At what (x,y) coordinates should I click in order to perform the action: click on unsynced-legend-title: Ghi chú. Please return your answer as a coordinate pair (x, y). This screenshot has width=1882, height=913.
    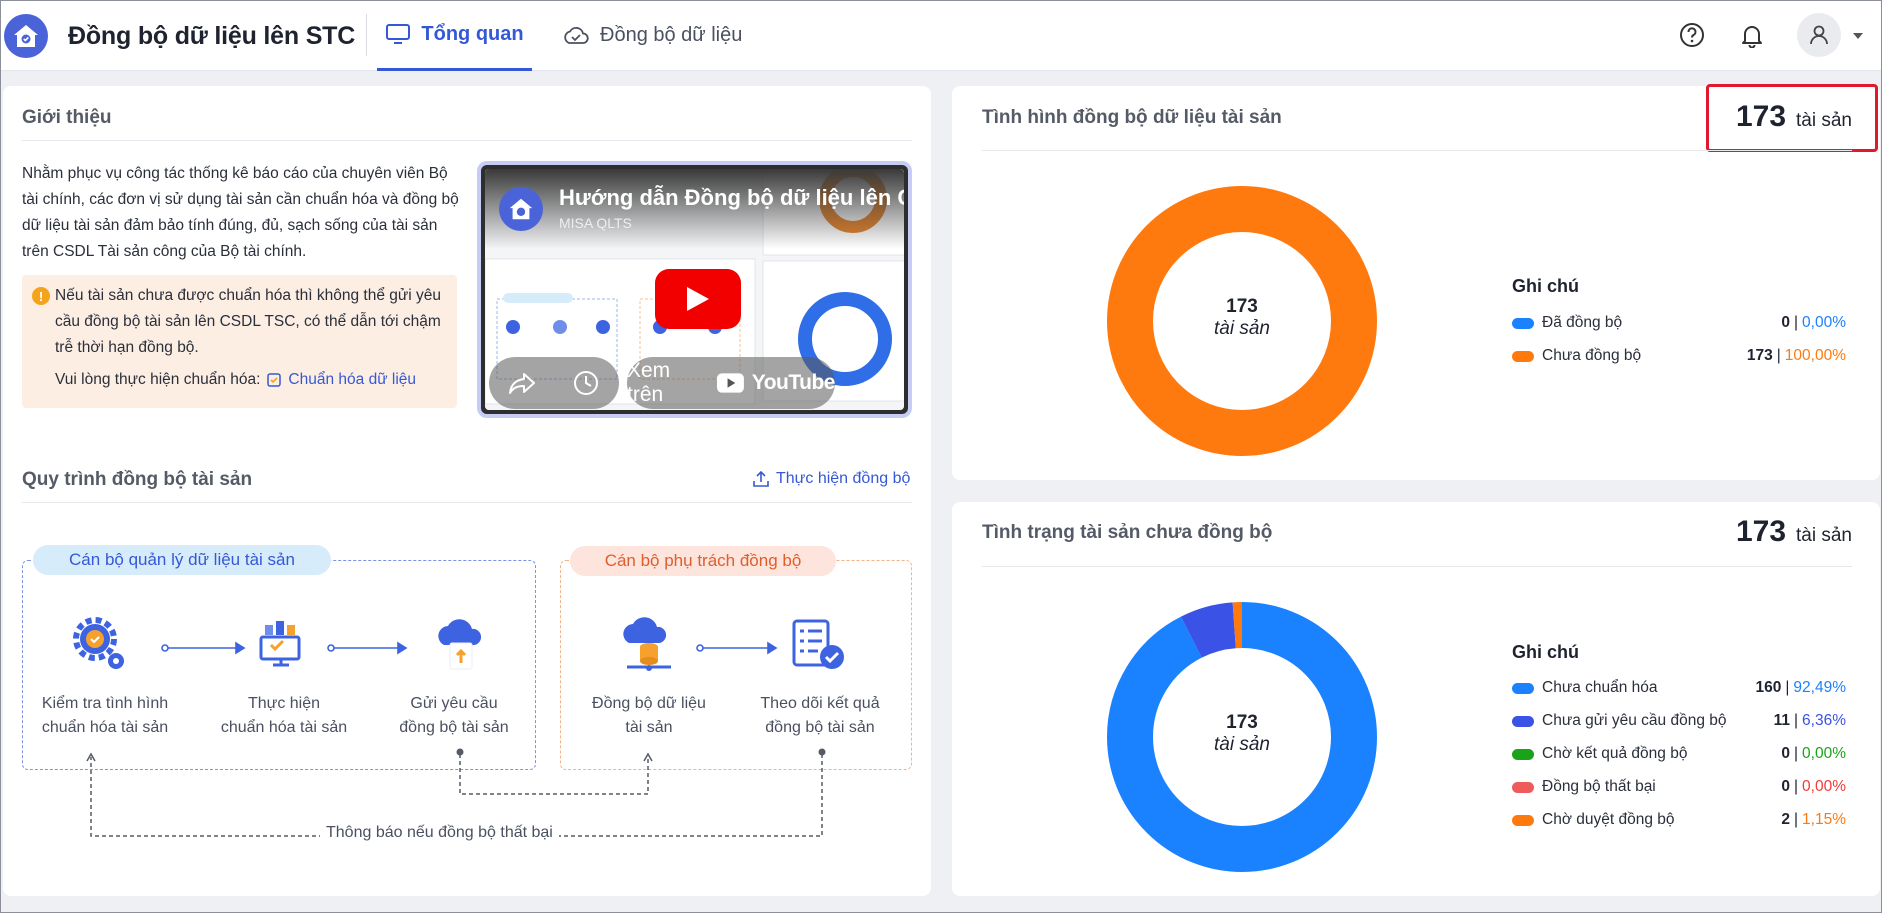
    Looking at the image, I should click on (1545, 652).